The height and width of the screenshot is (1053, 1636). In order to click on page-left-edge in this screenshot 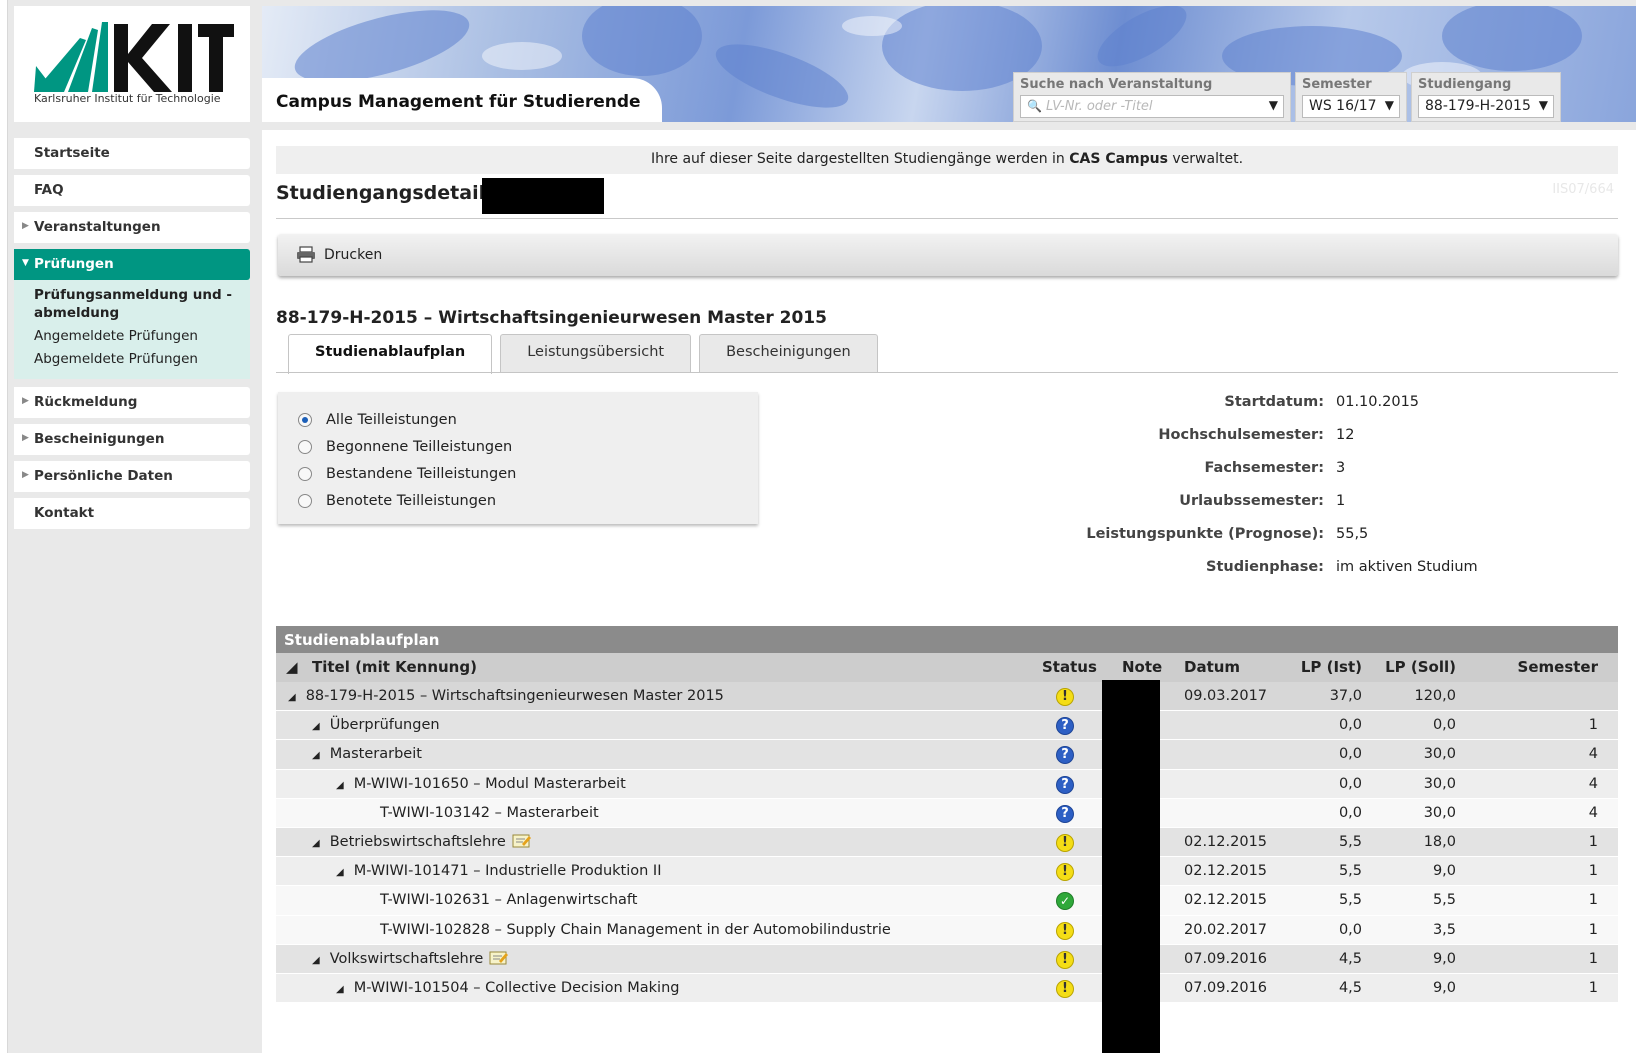, I will do `click(4, 526)`.